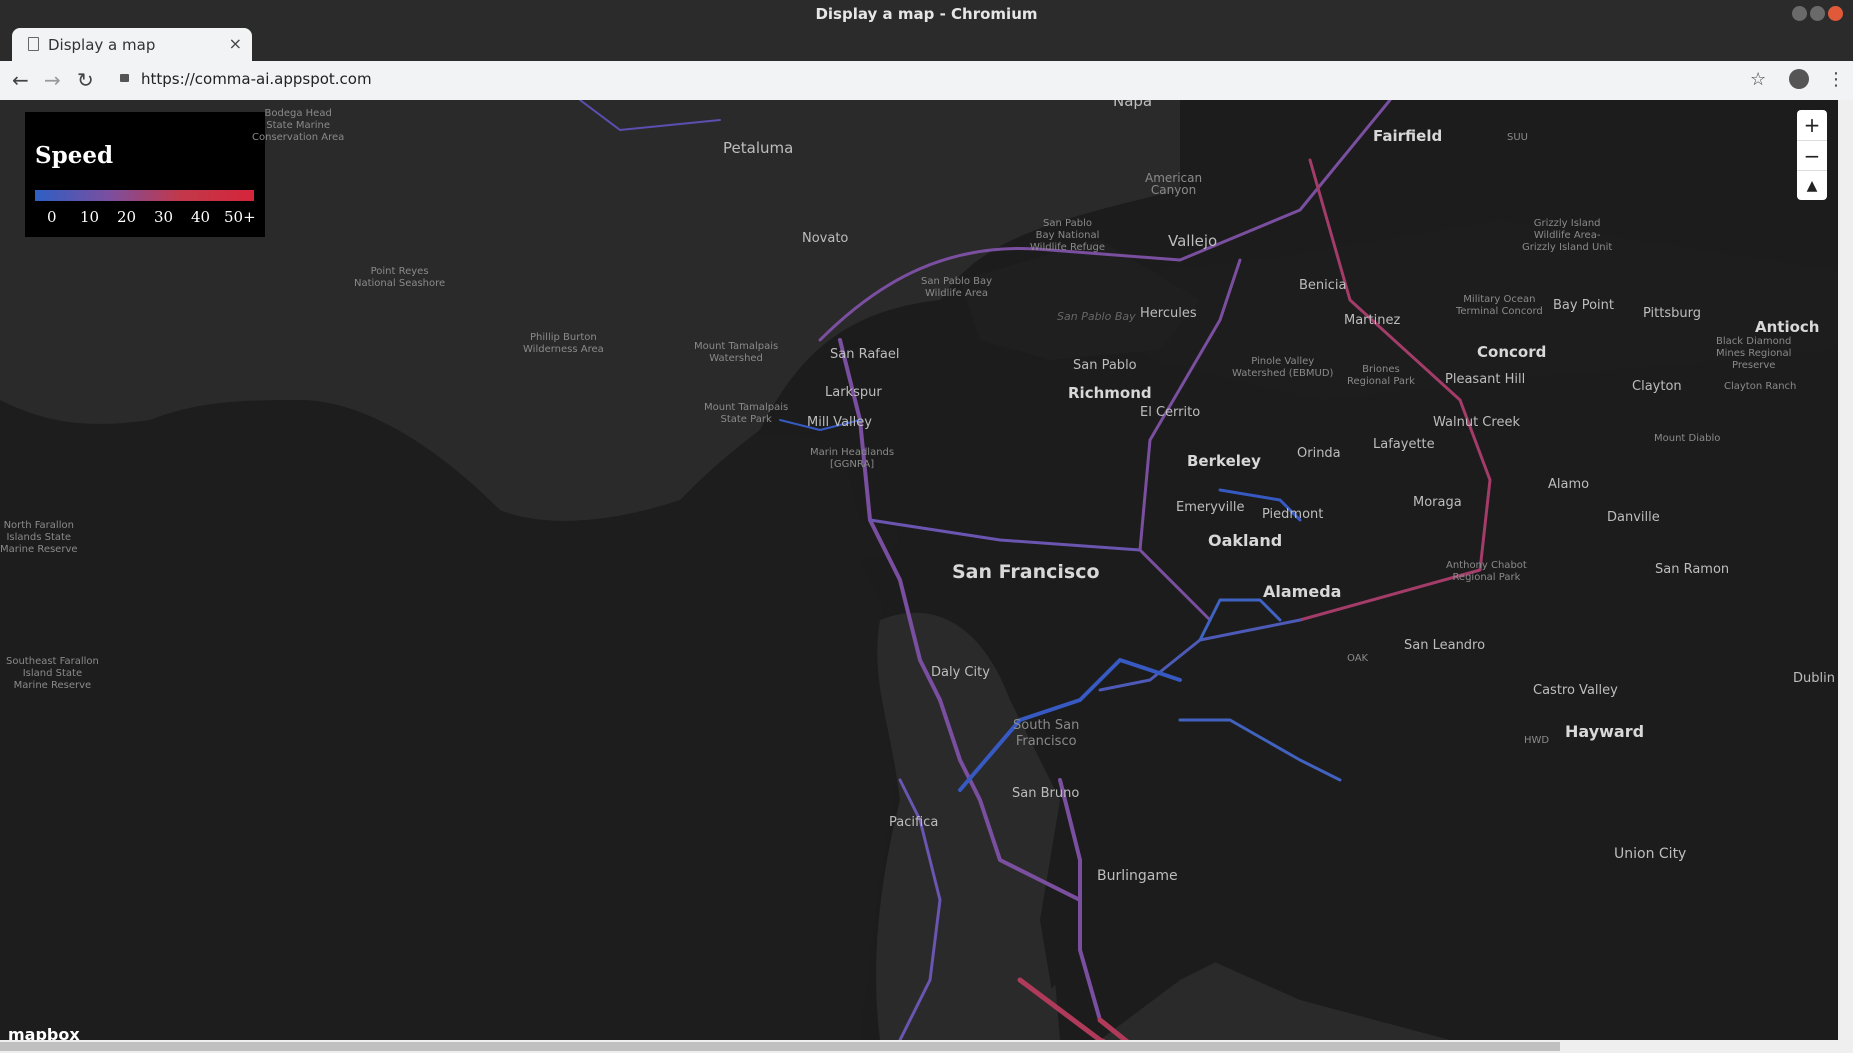 The width and height of the screenshot is (1853, 1053). Describe the element at coordinates (164, 217) in the screenshot. I see `legend-tick: 30` at that location.